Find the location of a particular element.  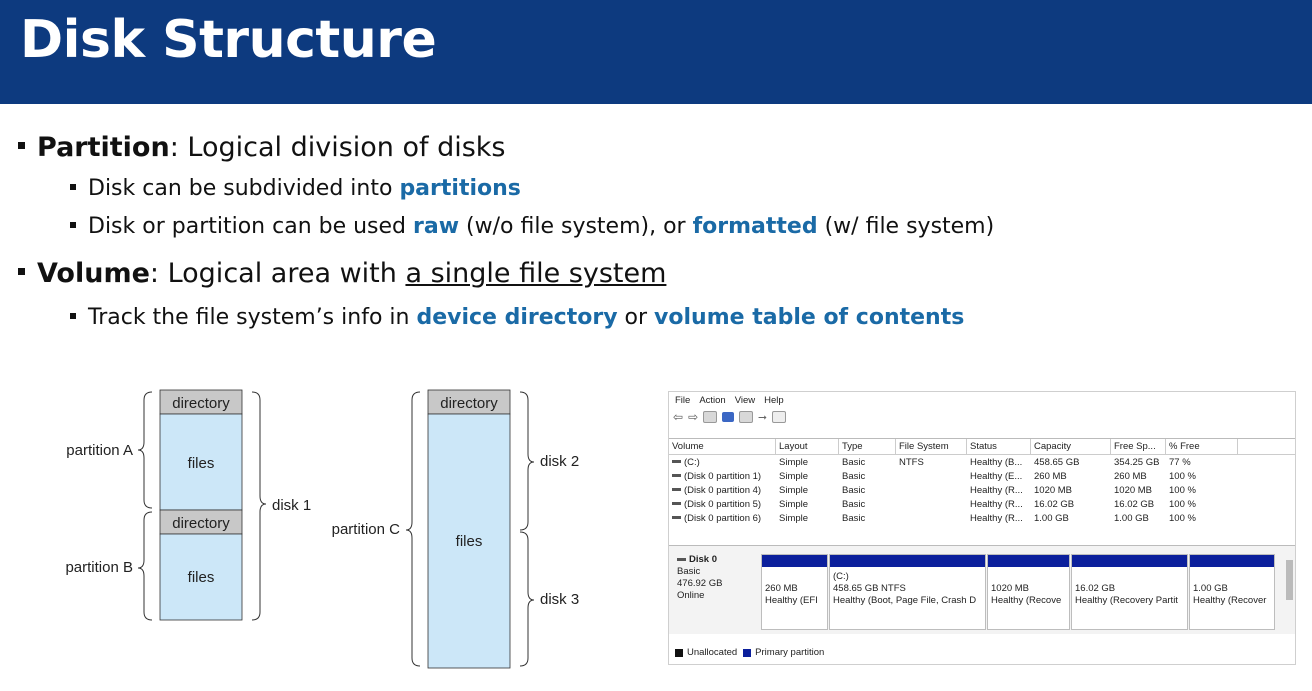

partition-1-size: 260 MB is located at coordinates (781, 588).